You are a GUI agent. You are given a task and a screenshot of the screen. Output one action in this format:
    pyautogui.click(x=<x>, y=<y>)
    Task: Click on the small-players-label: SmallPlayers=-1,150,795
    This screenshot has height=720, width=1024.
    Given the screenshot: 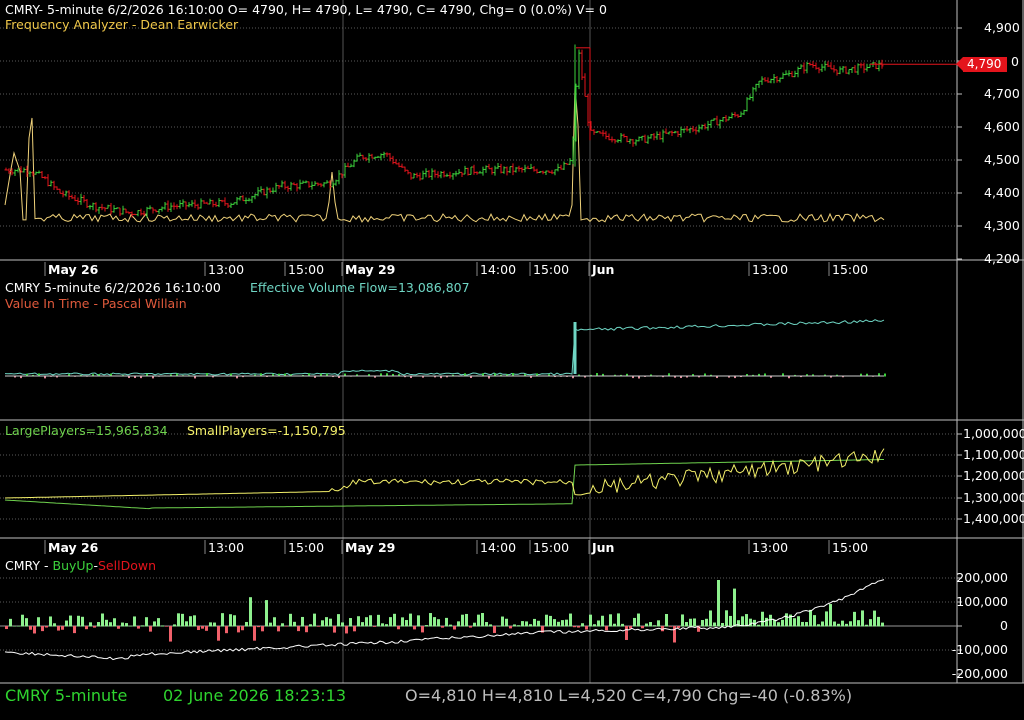 What is the action you would take?
    pyautogui.click(x=266, y=430)
    